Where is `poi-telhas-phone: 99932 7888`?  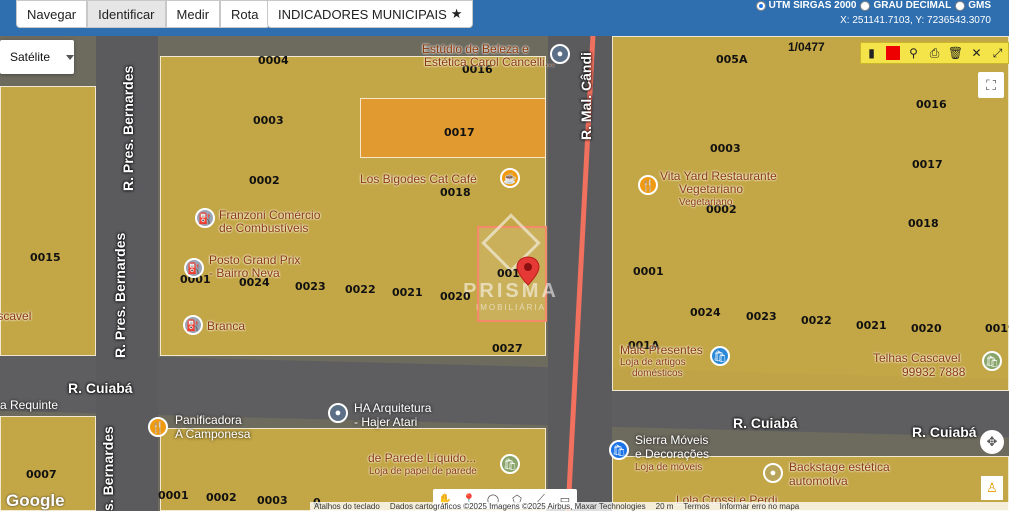 poi-telhas-phone: 99932 7888 is located at coordinates (933, 372).